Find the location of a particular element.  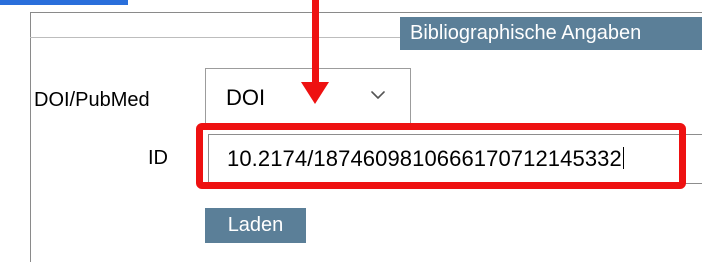

source-type-selected-value: DOI is located at coordinates (246, 97).